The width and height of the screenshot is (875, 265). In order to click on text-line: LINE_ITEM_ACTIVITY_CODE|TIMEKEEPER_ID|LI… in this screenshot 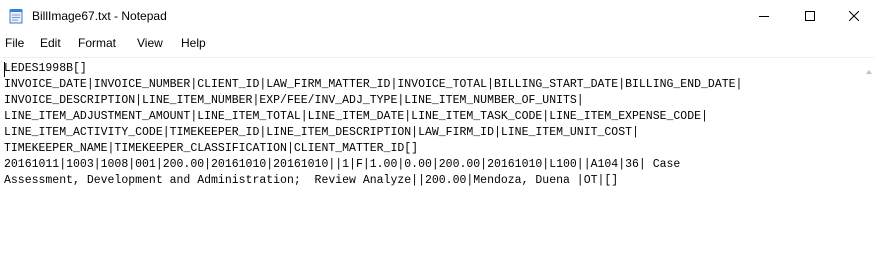, I will do `click(321, 132)`.